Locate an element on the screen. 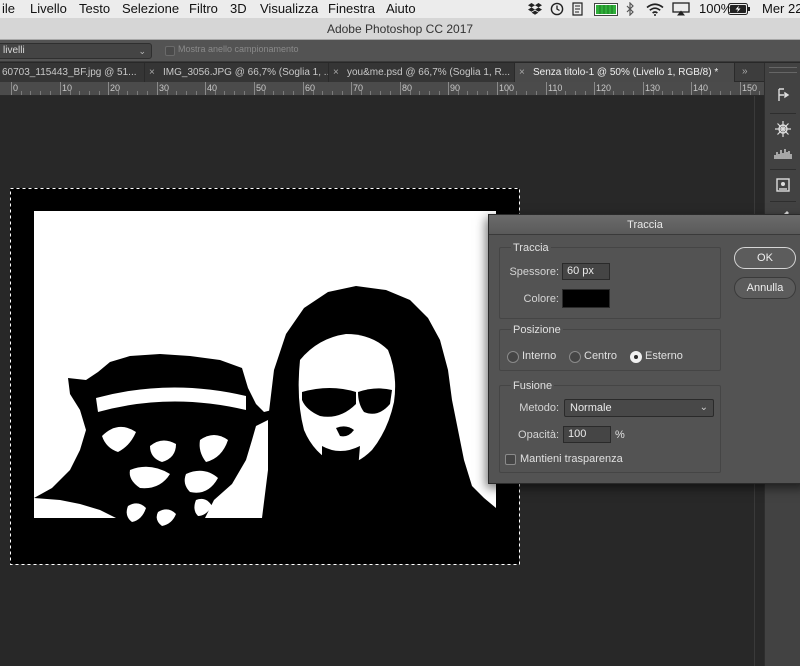  bluetooth-icon is located at coordinates (630, 9).